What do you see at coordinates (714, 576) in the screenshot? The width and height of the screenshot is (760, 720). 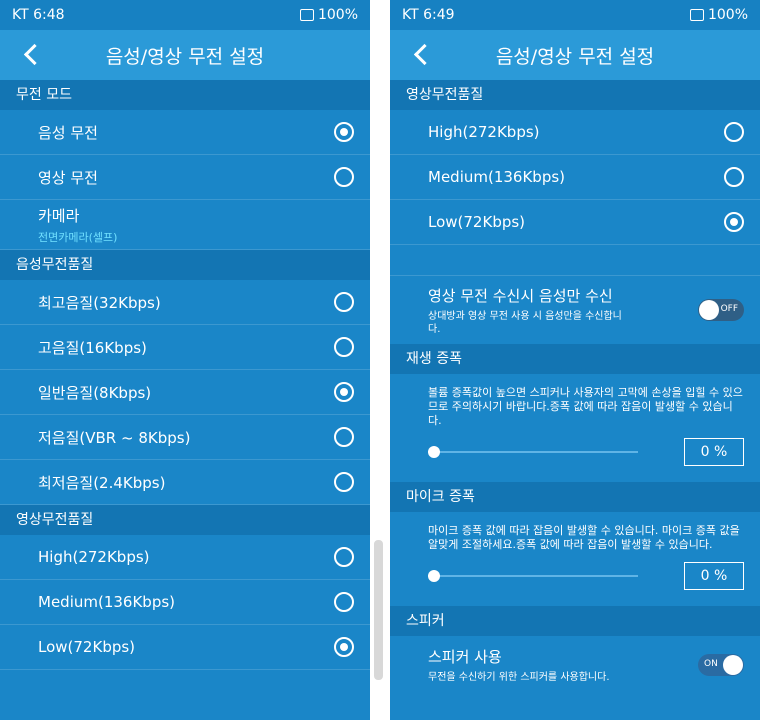 I see `mic-gain-value: 0 %` at bounding box center [714, 576].